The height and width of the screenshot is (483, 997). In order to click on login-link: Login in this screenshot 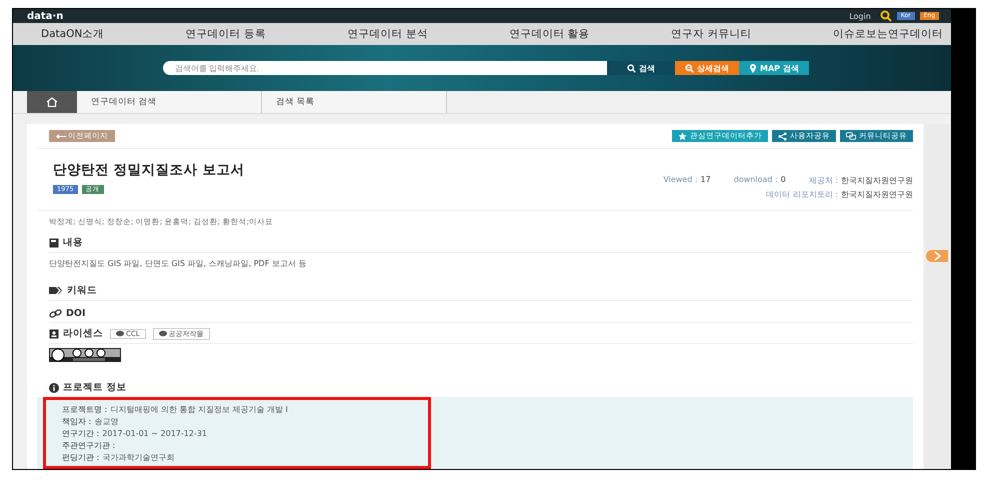, I will do `click(860, 16)`.